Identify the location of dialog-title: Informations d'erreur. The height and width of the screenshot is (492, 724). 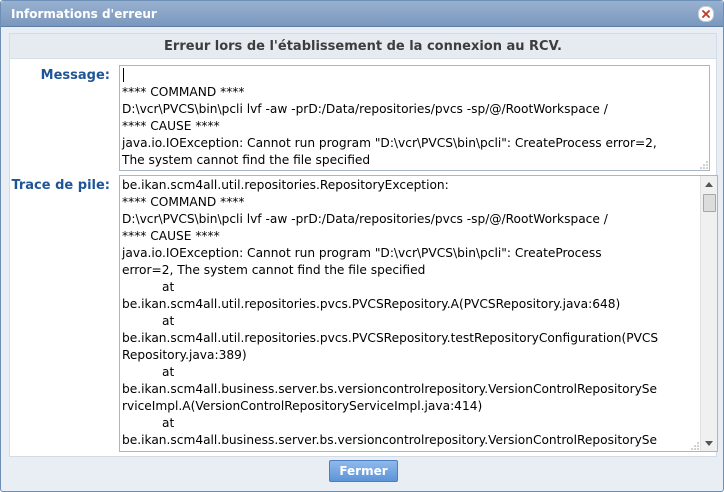
(84, 14).